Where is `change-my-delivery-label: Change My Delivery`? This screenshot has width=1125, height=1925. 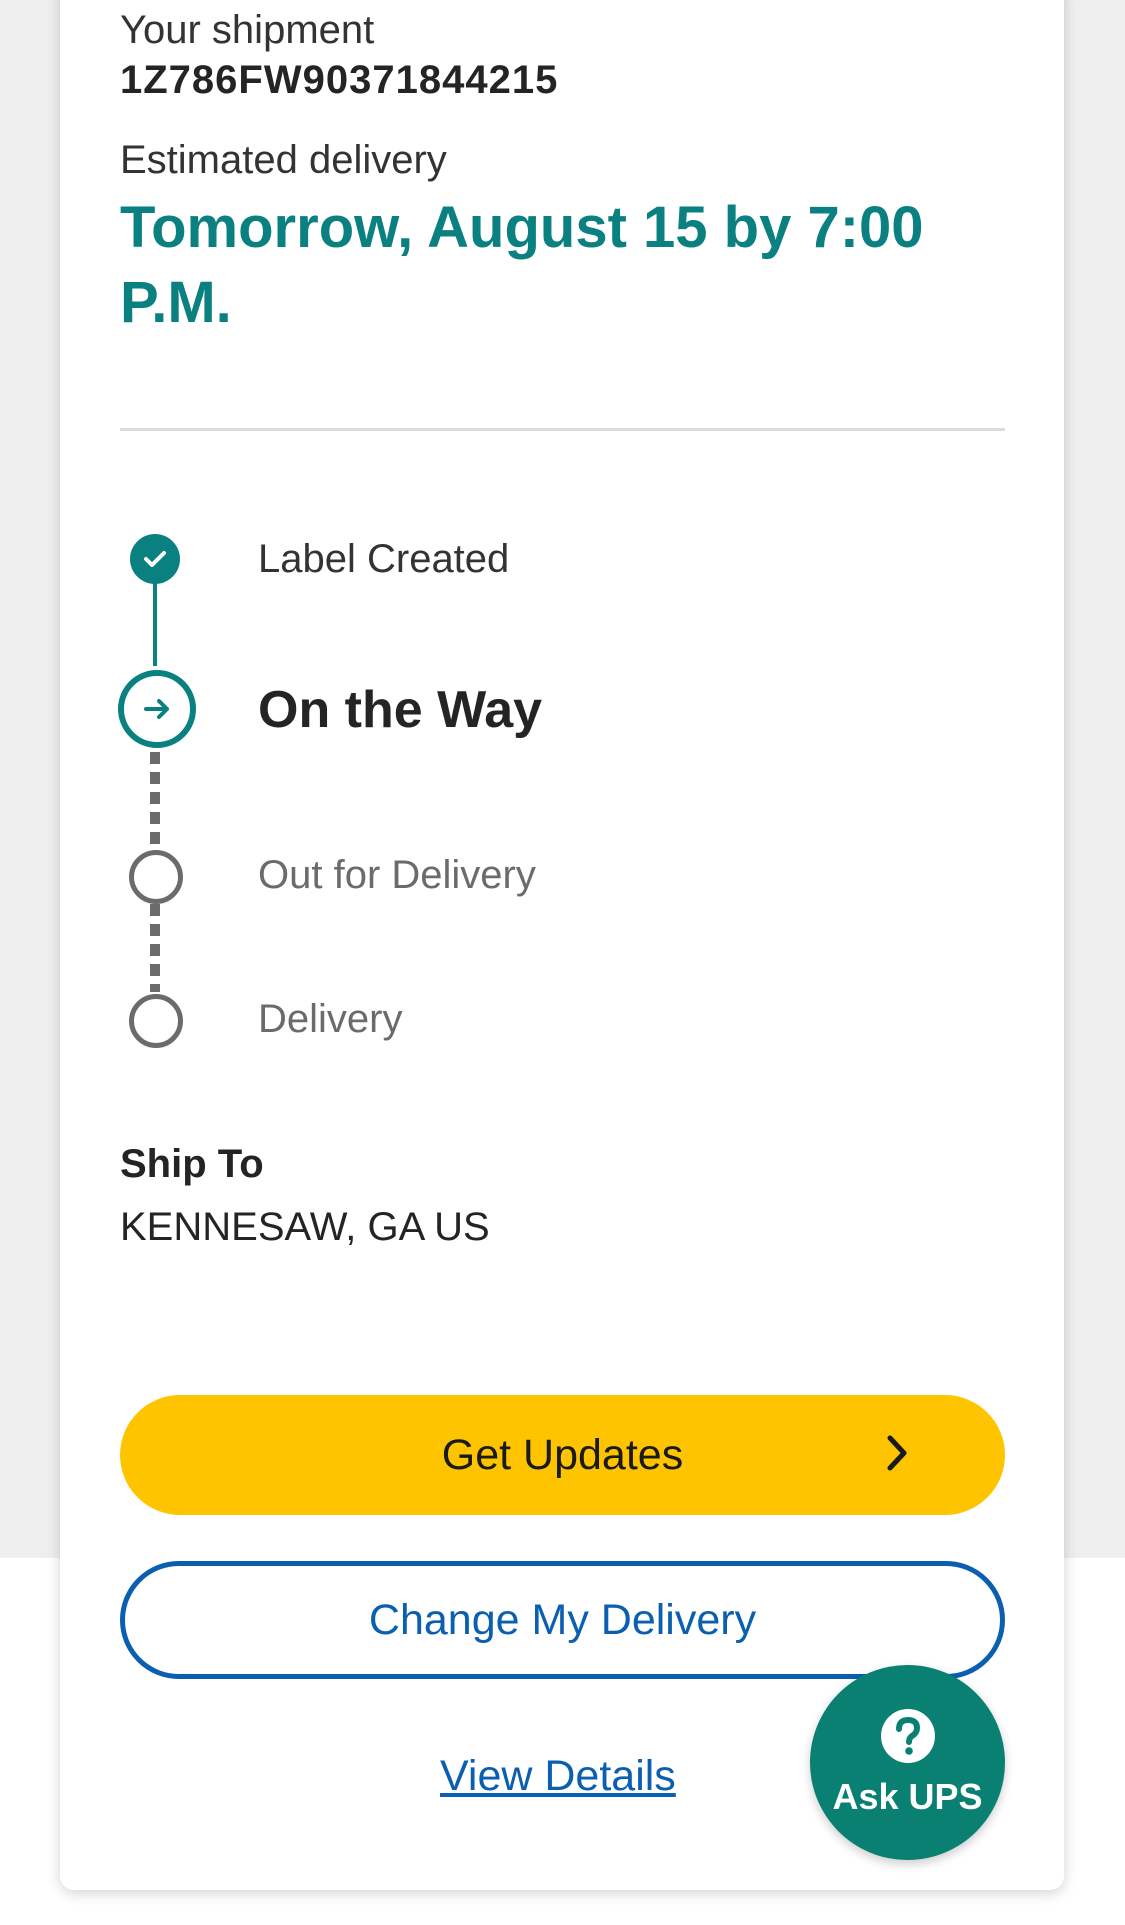
change-my-delivery-label: Change My Delivery is located at coordinates (562, 1619).